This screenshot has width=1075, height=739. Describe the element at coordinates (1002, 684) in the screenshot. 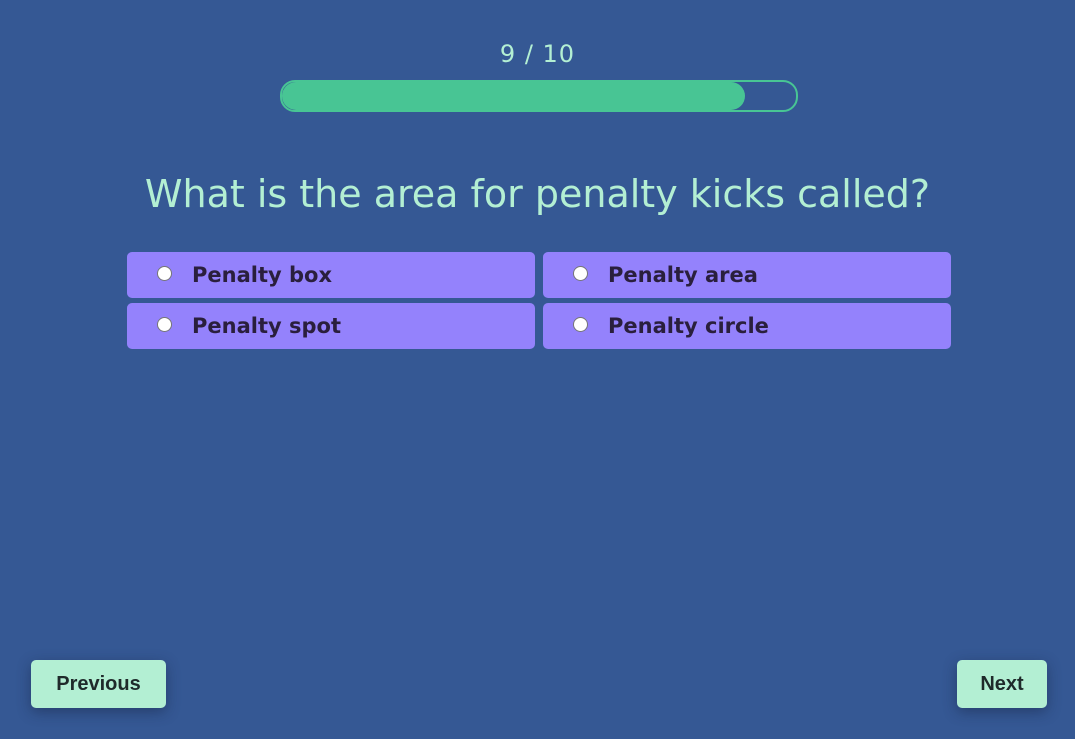

I see `next-button: Next` at that location.